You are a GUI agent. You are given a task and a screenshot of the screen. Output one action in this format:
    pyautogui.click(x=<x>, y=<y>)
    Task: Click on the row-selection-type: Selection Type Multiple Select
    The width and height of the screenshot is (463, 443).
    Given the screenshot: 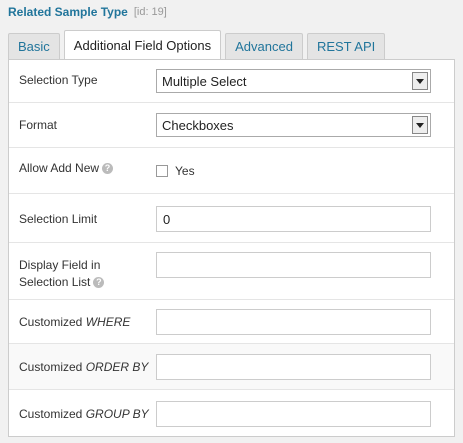 What is the action you would take?
    pyautogui.click(x=231, y=81)
    